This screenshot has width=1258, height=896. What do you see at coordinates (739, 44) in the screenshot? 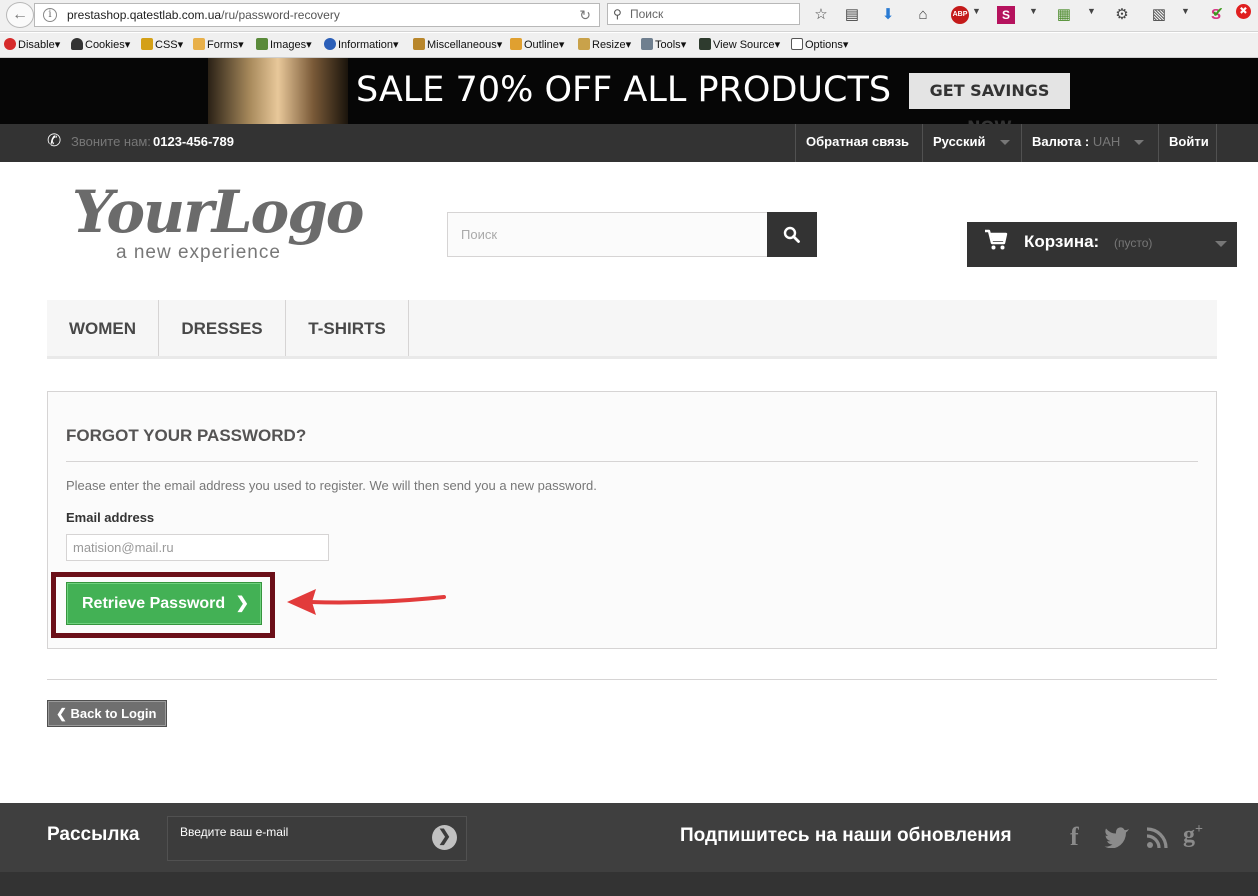
I see `dev-menu-view-source: View Source▾` at bounding box center [739, 44].